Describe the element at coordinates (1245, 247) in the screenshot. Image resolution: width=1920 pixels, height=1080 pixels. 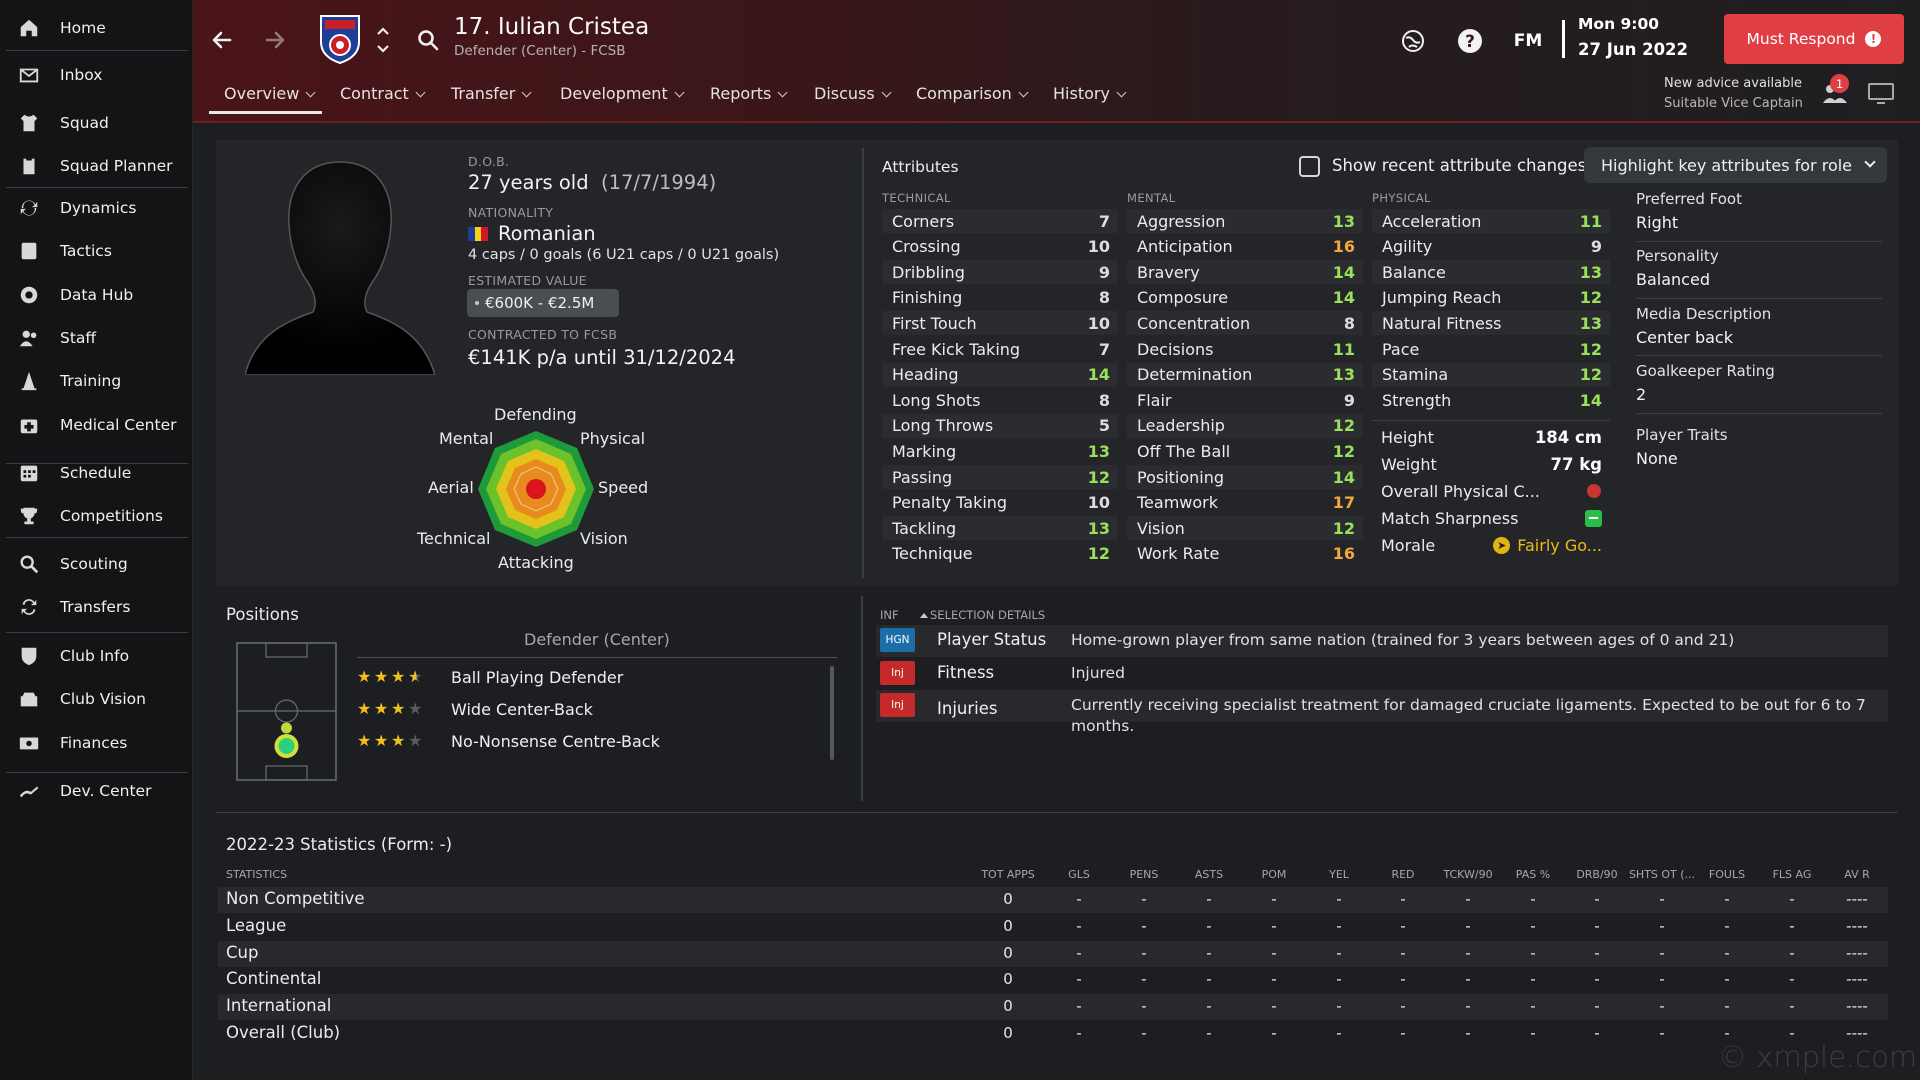
I see `attribute-row-anticipation: Anticipation 16` at that location.